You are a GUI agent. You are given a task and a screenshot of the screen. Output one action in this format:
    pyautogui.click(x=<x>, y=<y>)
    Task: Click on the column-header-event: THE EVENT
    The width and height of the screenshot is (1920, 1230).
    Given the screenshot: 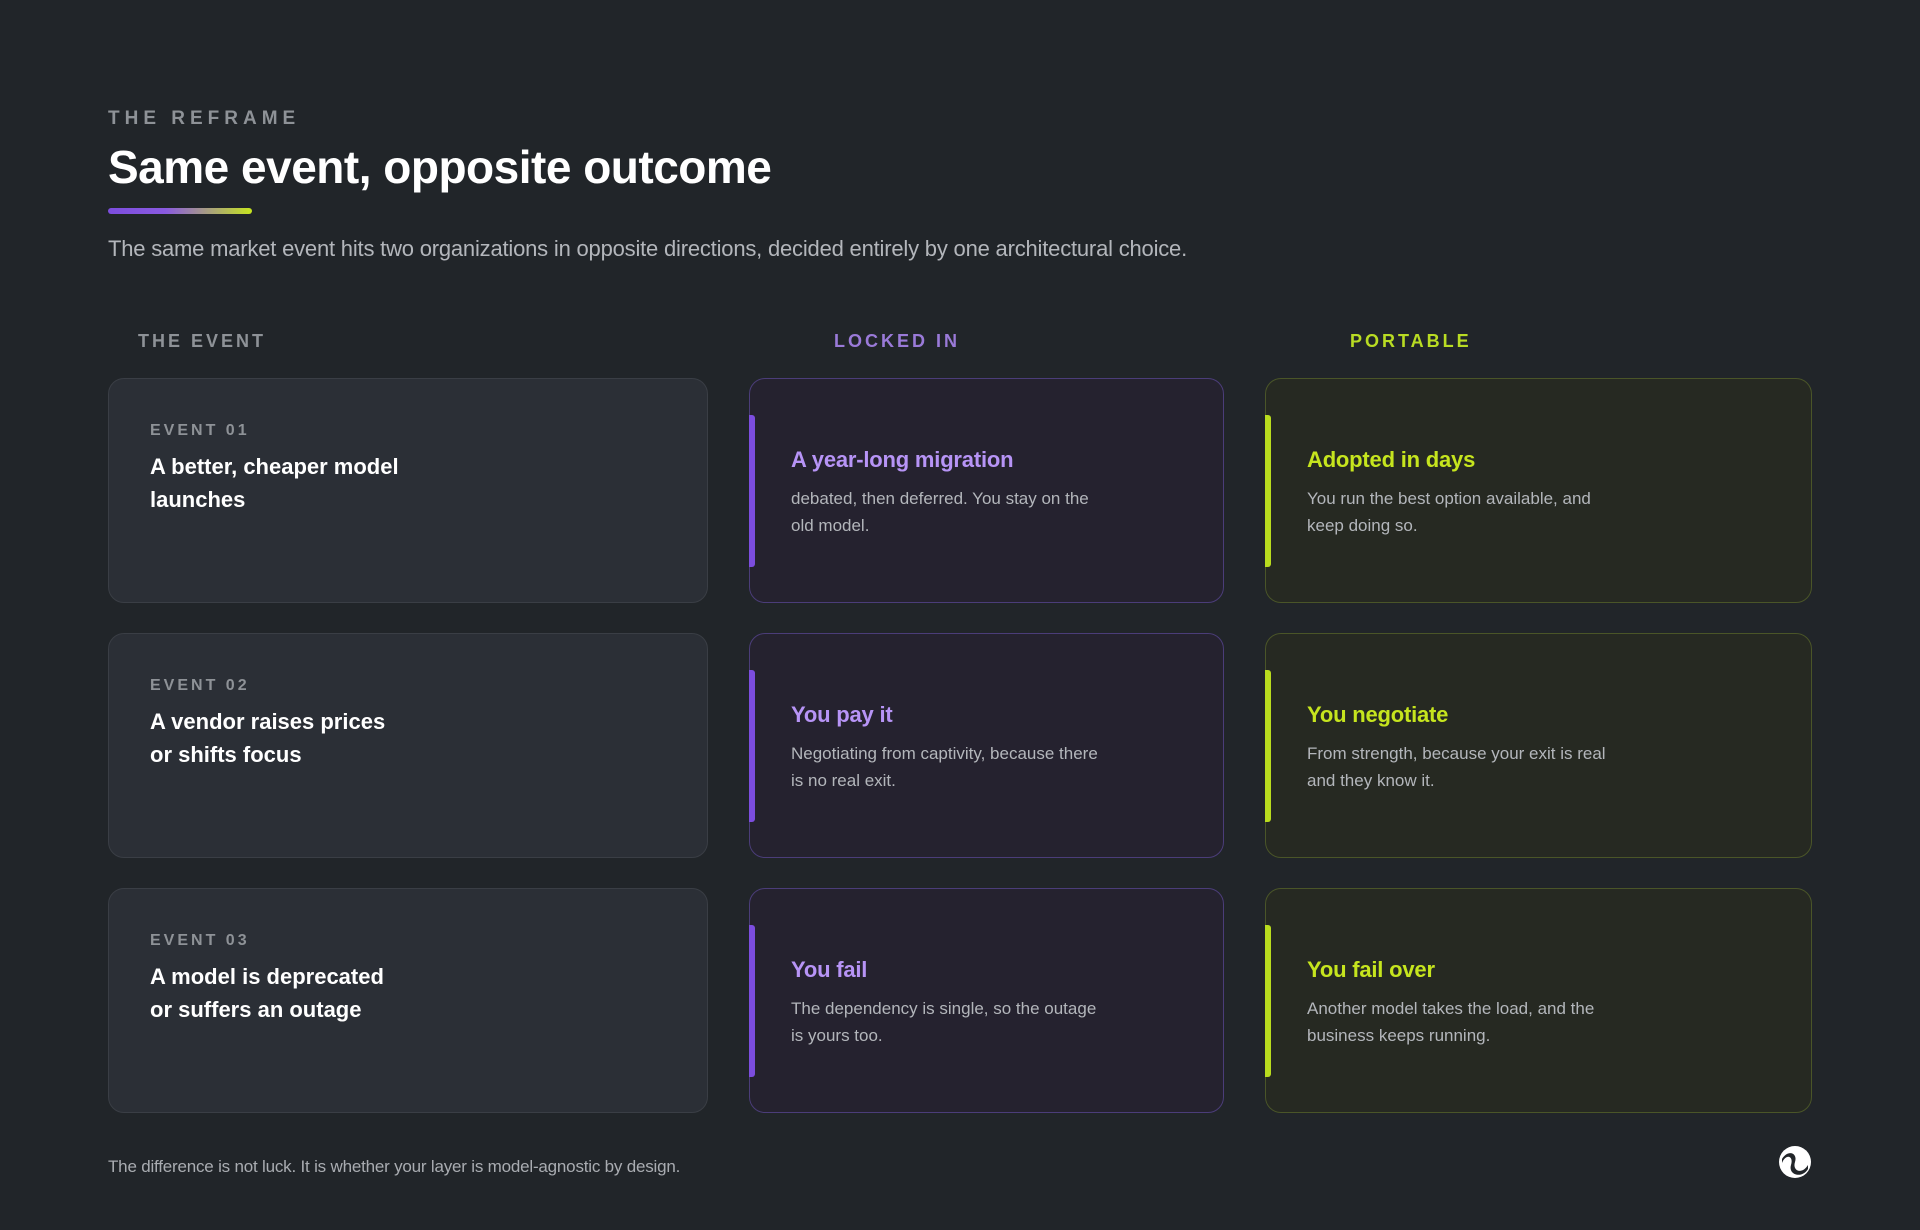 What is the action you would take?
    pyautogui.click(x=202, y=341)
    